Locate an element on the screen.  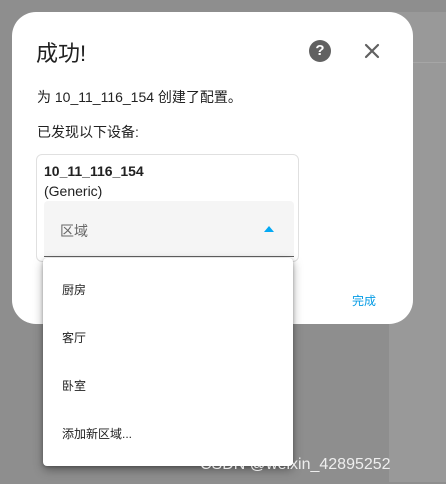
watermark: CSDN @weixin_42895252 is located at coordinates (295, 464).